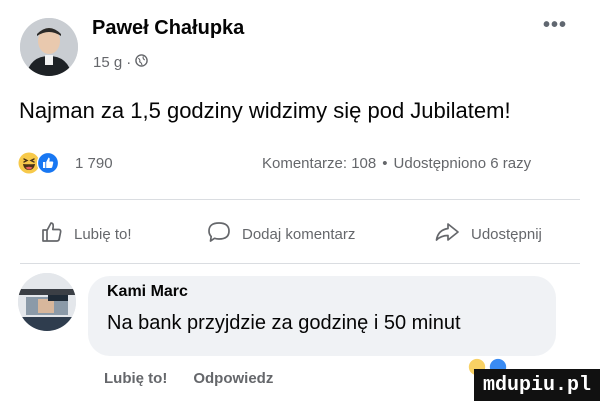  I want to click on share-label: Udostępnij, so click(506, 234).